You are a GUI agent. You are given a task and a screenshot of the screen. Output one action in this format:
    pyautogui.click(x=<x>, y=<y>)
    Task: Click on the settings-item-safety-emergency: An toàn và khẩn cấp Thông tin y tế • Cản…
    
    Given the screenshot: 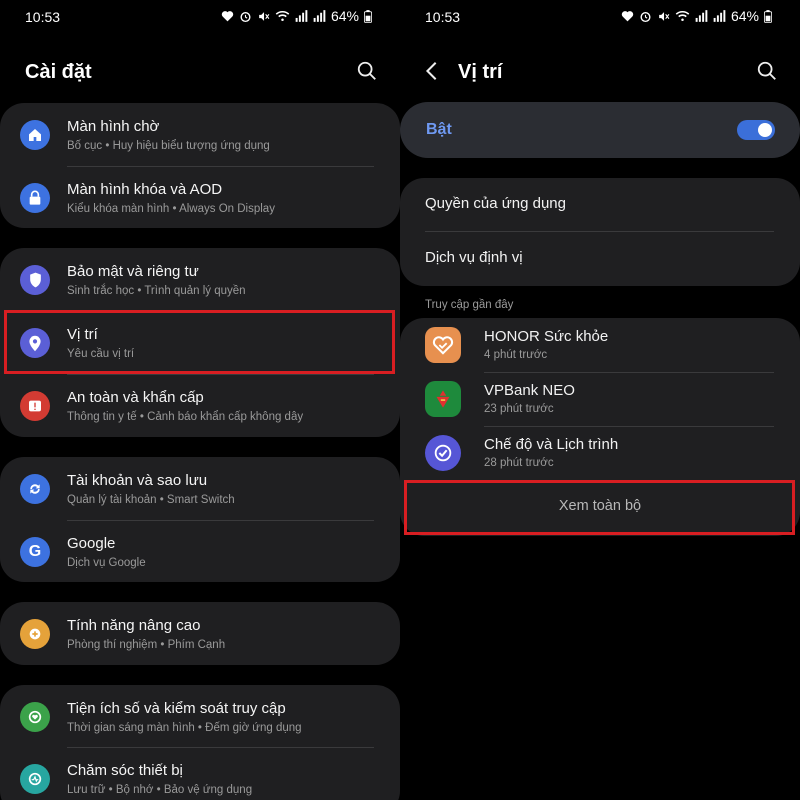 What is the action you would take?
    pyautogui.click(x=200, y=405)
    